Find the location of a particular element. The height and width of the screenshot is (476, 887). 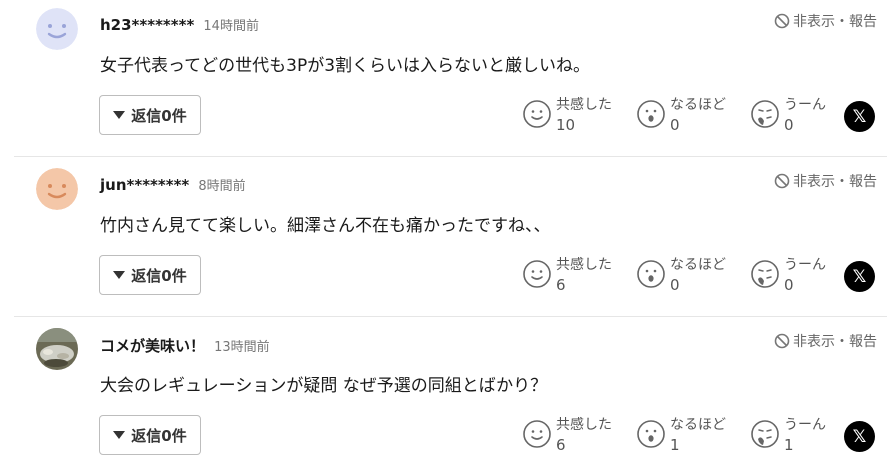

comment-meta: h23******** 14時間前 is located at coordinates (179, 25).